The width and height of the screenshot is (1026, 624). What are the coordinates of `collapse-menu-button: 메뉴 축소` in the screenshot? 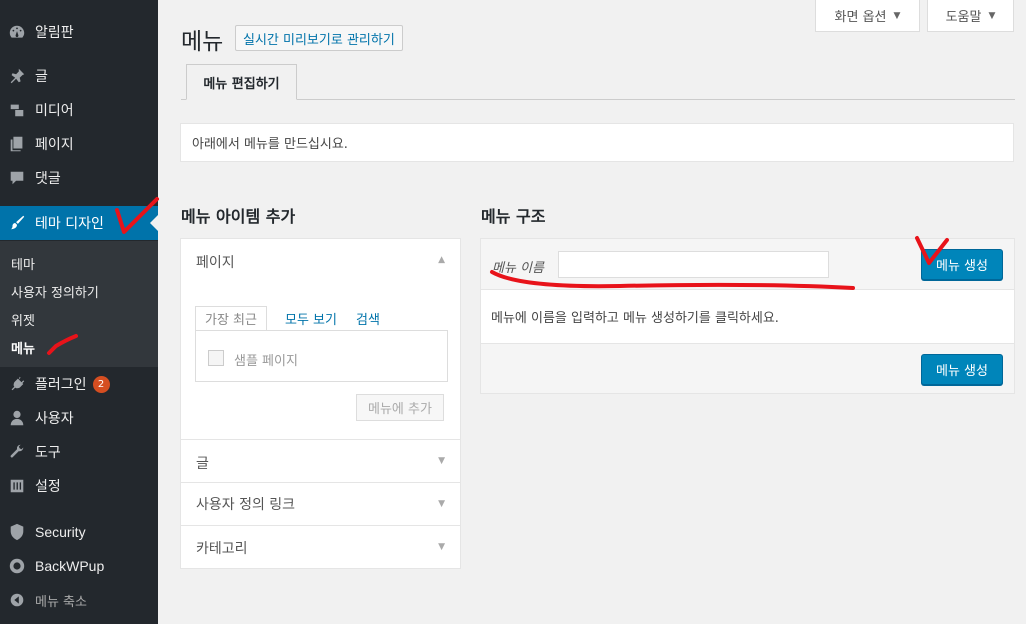 It's located at (79, 600).